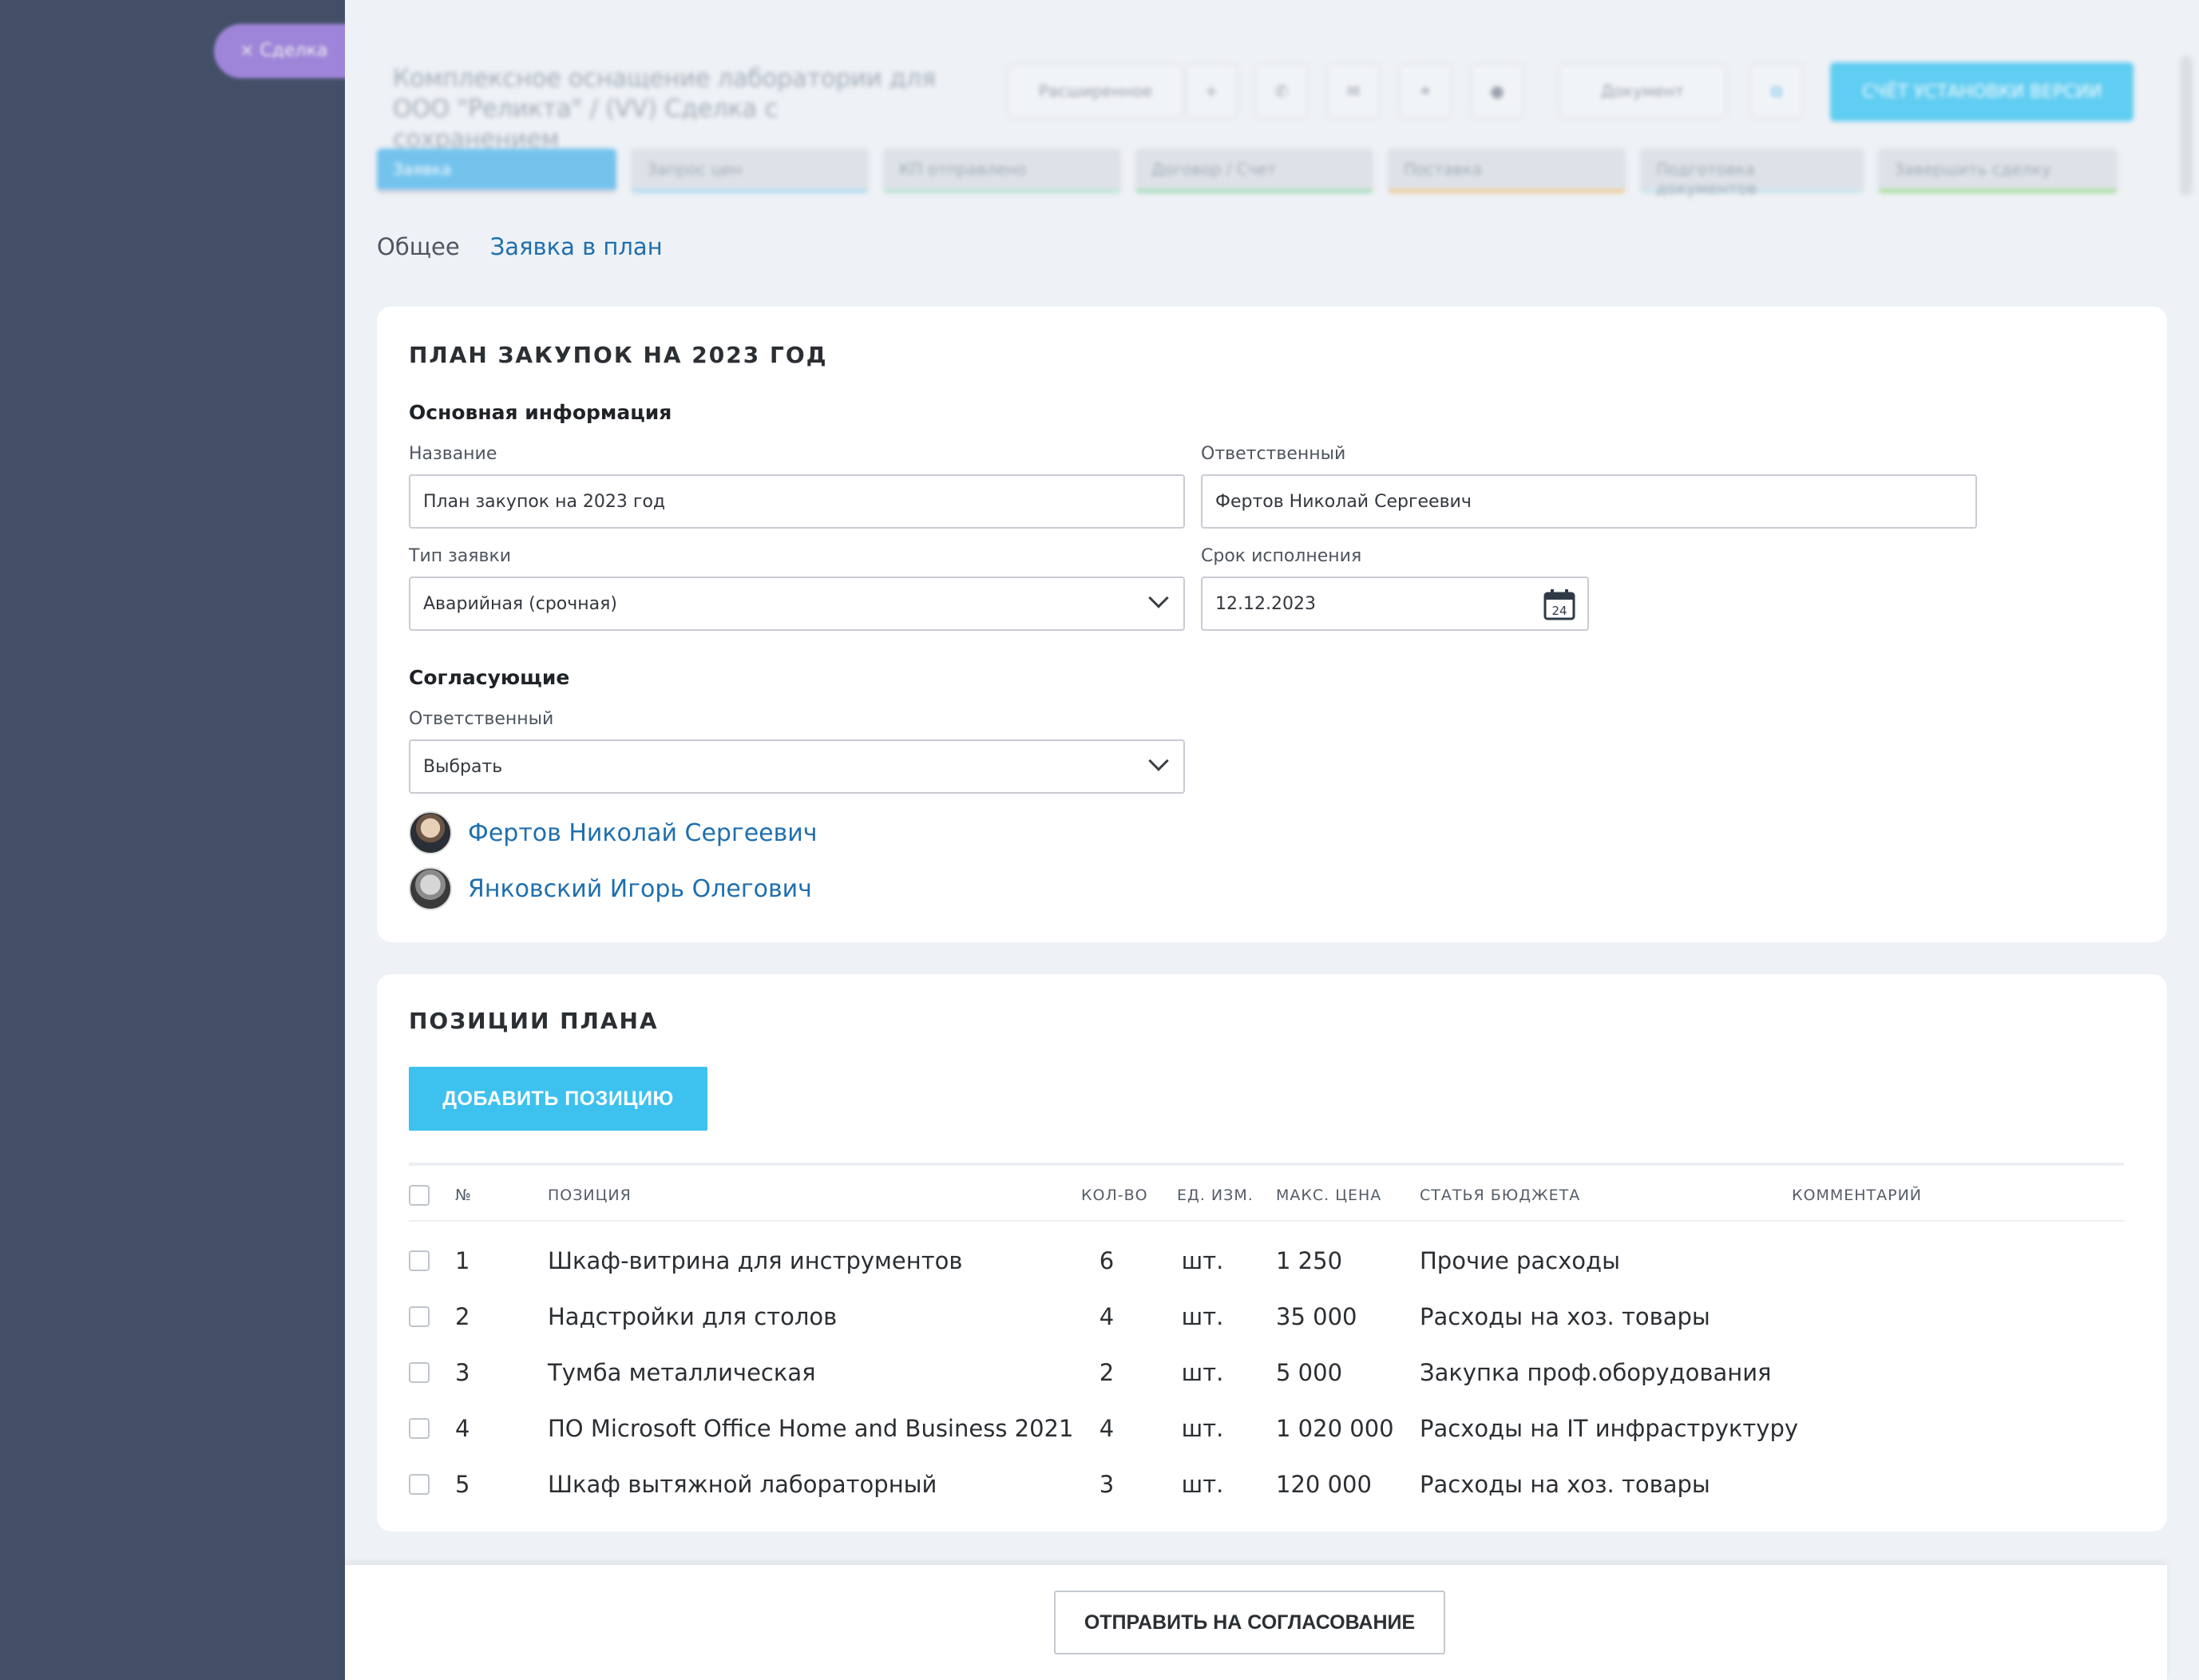 This screenshot has height=1680, width=2199. What do you see at coordinates (419, 1195) in the screenshot?
I see `select-all-checkbox` at bounding box center [419, 1195].